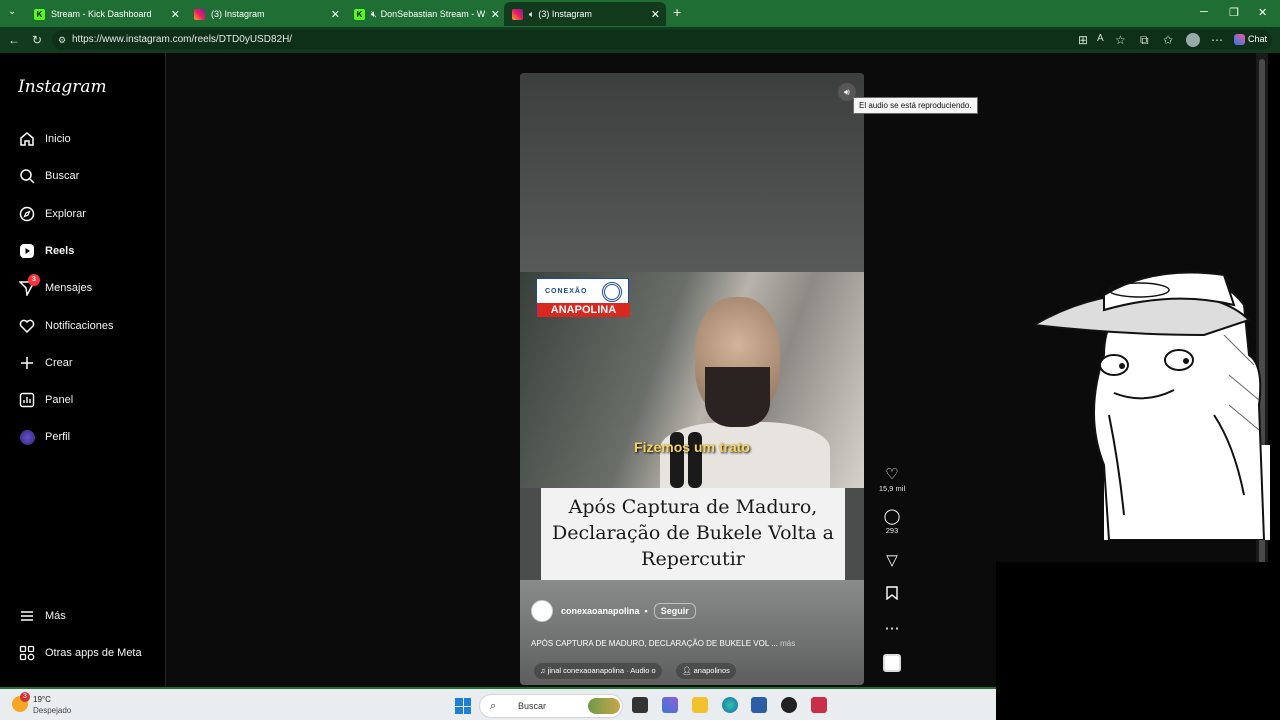 The width and height of the screenshot is (1280, 720). What do you see at coordinates (14, 40) in the screenshot?
I see `back-arrow-icon: ←` at bounding box center [14, 40].